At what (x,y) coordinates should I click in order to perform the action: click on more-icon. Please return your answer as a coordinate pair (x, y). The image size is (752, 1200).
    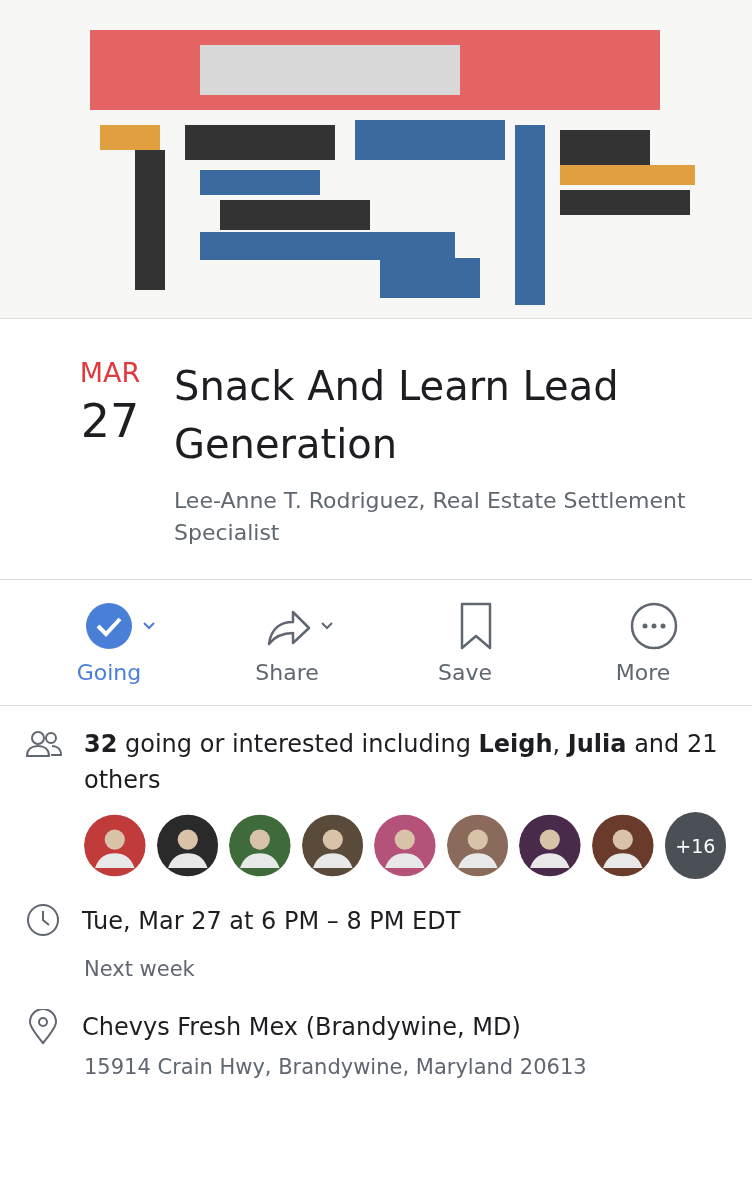
    Looking at the image, I should click on (654, 626).